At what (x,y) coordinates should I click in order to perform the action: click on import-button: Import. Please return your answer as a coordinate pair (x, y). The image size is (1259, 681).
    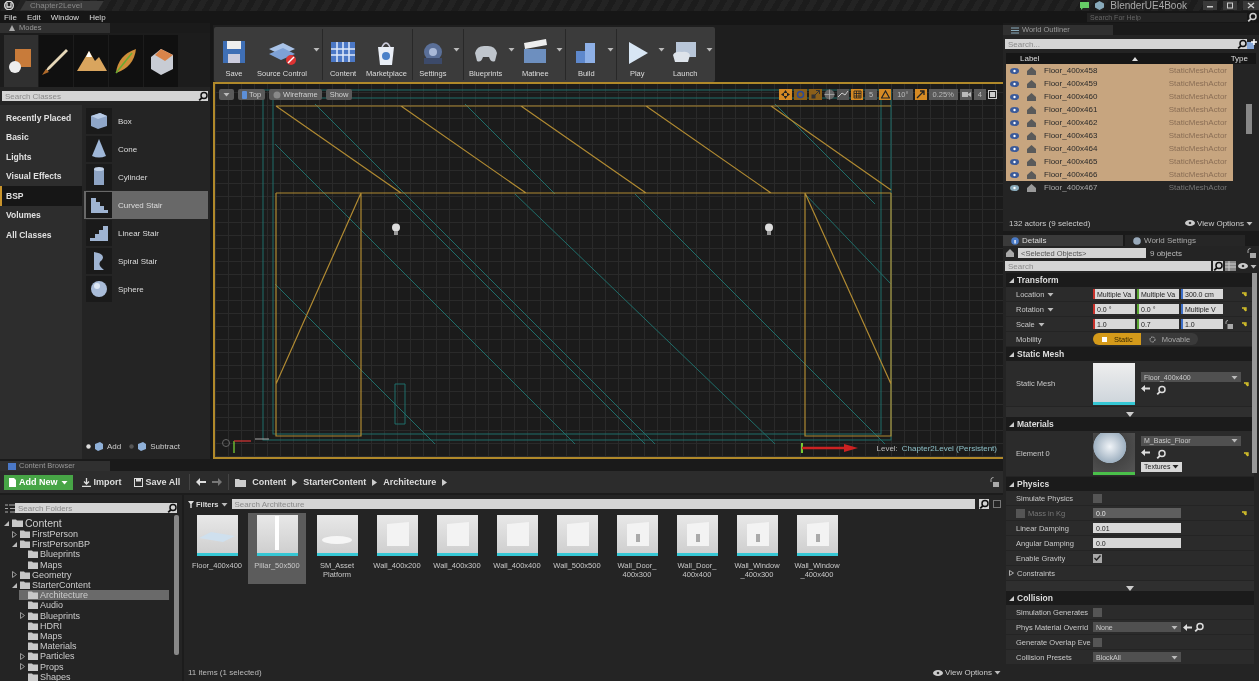
    Looking at the image, I should click on (101, 482).